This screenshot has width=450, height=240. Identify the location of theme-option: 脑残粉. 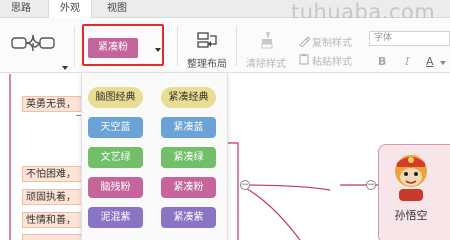
(115, 187).